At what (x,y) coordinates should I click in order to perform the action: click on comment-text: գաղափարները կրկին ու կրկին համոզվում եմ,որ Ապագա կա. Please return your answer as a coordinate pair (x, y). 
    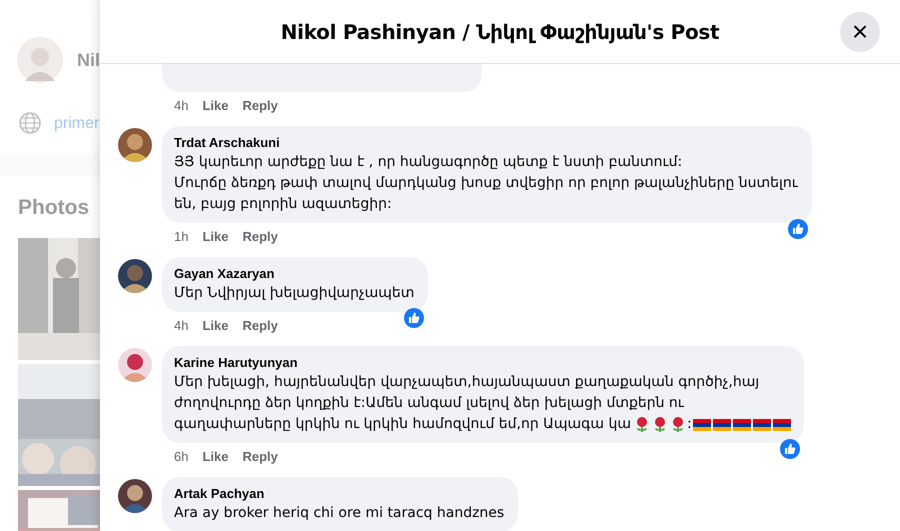
    Looking at the image, I should click on (402, 424).